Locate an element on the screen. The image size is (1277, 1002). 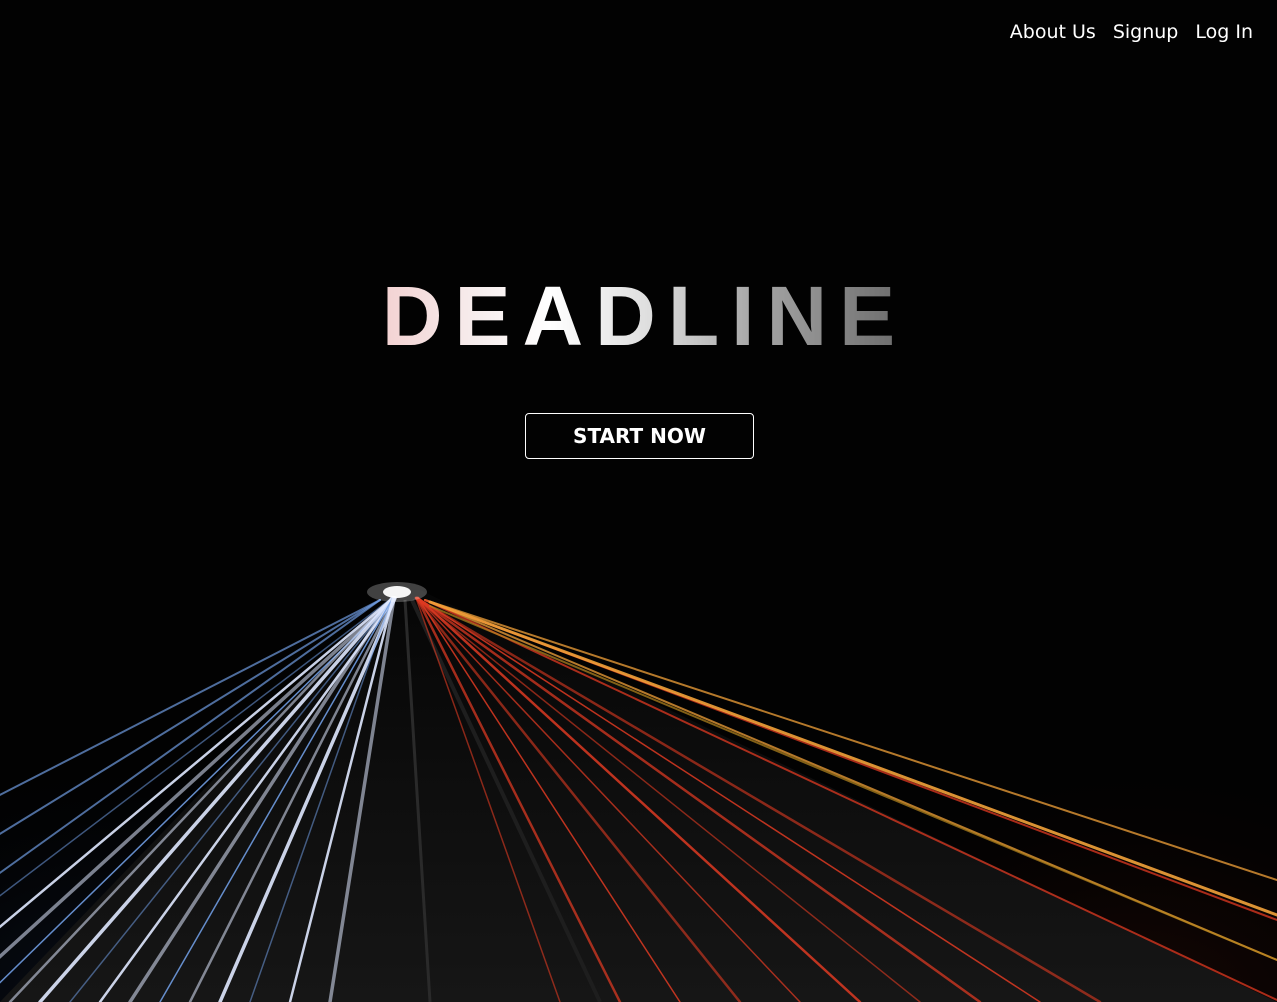
nav-login-link: Log In is located at coordinates (1224, 32).